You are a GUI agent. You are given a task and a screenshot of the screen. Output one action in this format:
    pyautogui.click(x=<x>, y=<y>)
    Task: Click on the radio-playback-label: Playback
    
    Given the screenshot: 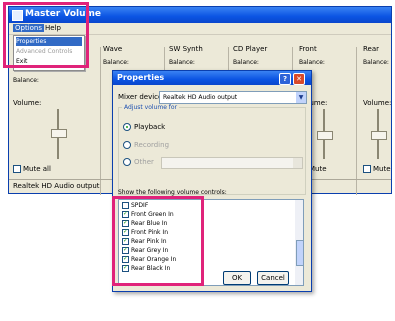 What is the action you would take?
    pyautogui.click(x=150, y=127)
    